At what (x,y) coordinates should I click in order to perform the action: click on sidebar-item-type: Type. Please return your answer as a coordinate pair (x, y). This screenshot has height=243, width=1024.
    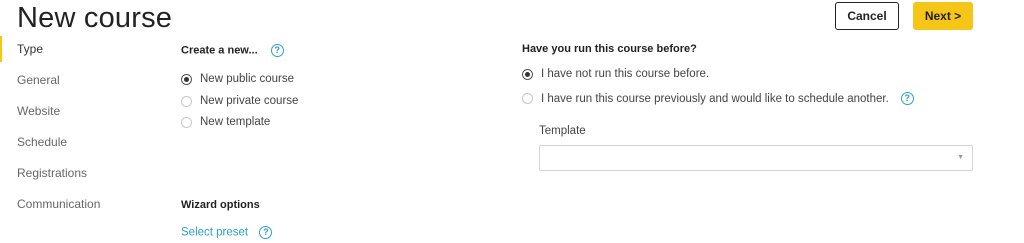
    Looking at the image, I should click on (75, 49).